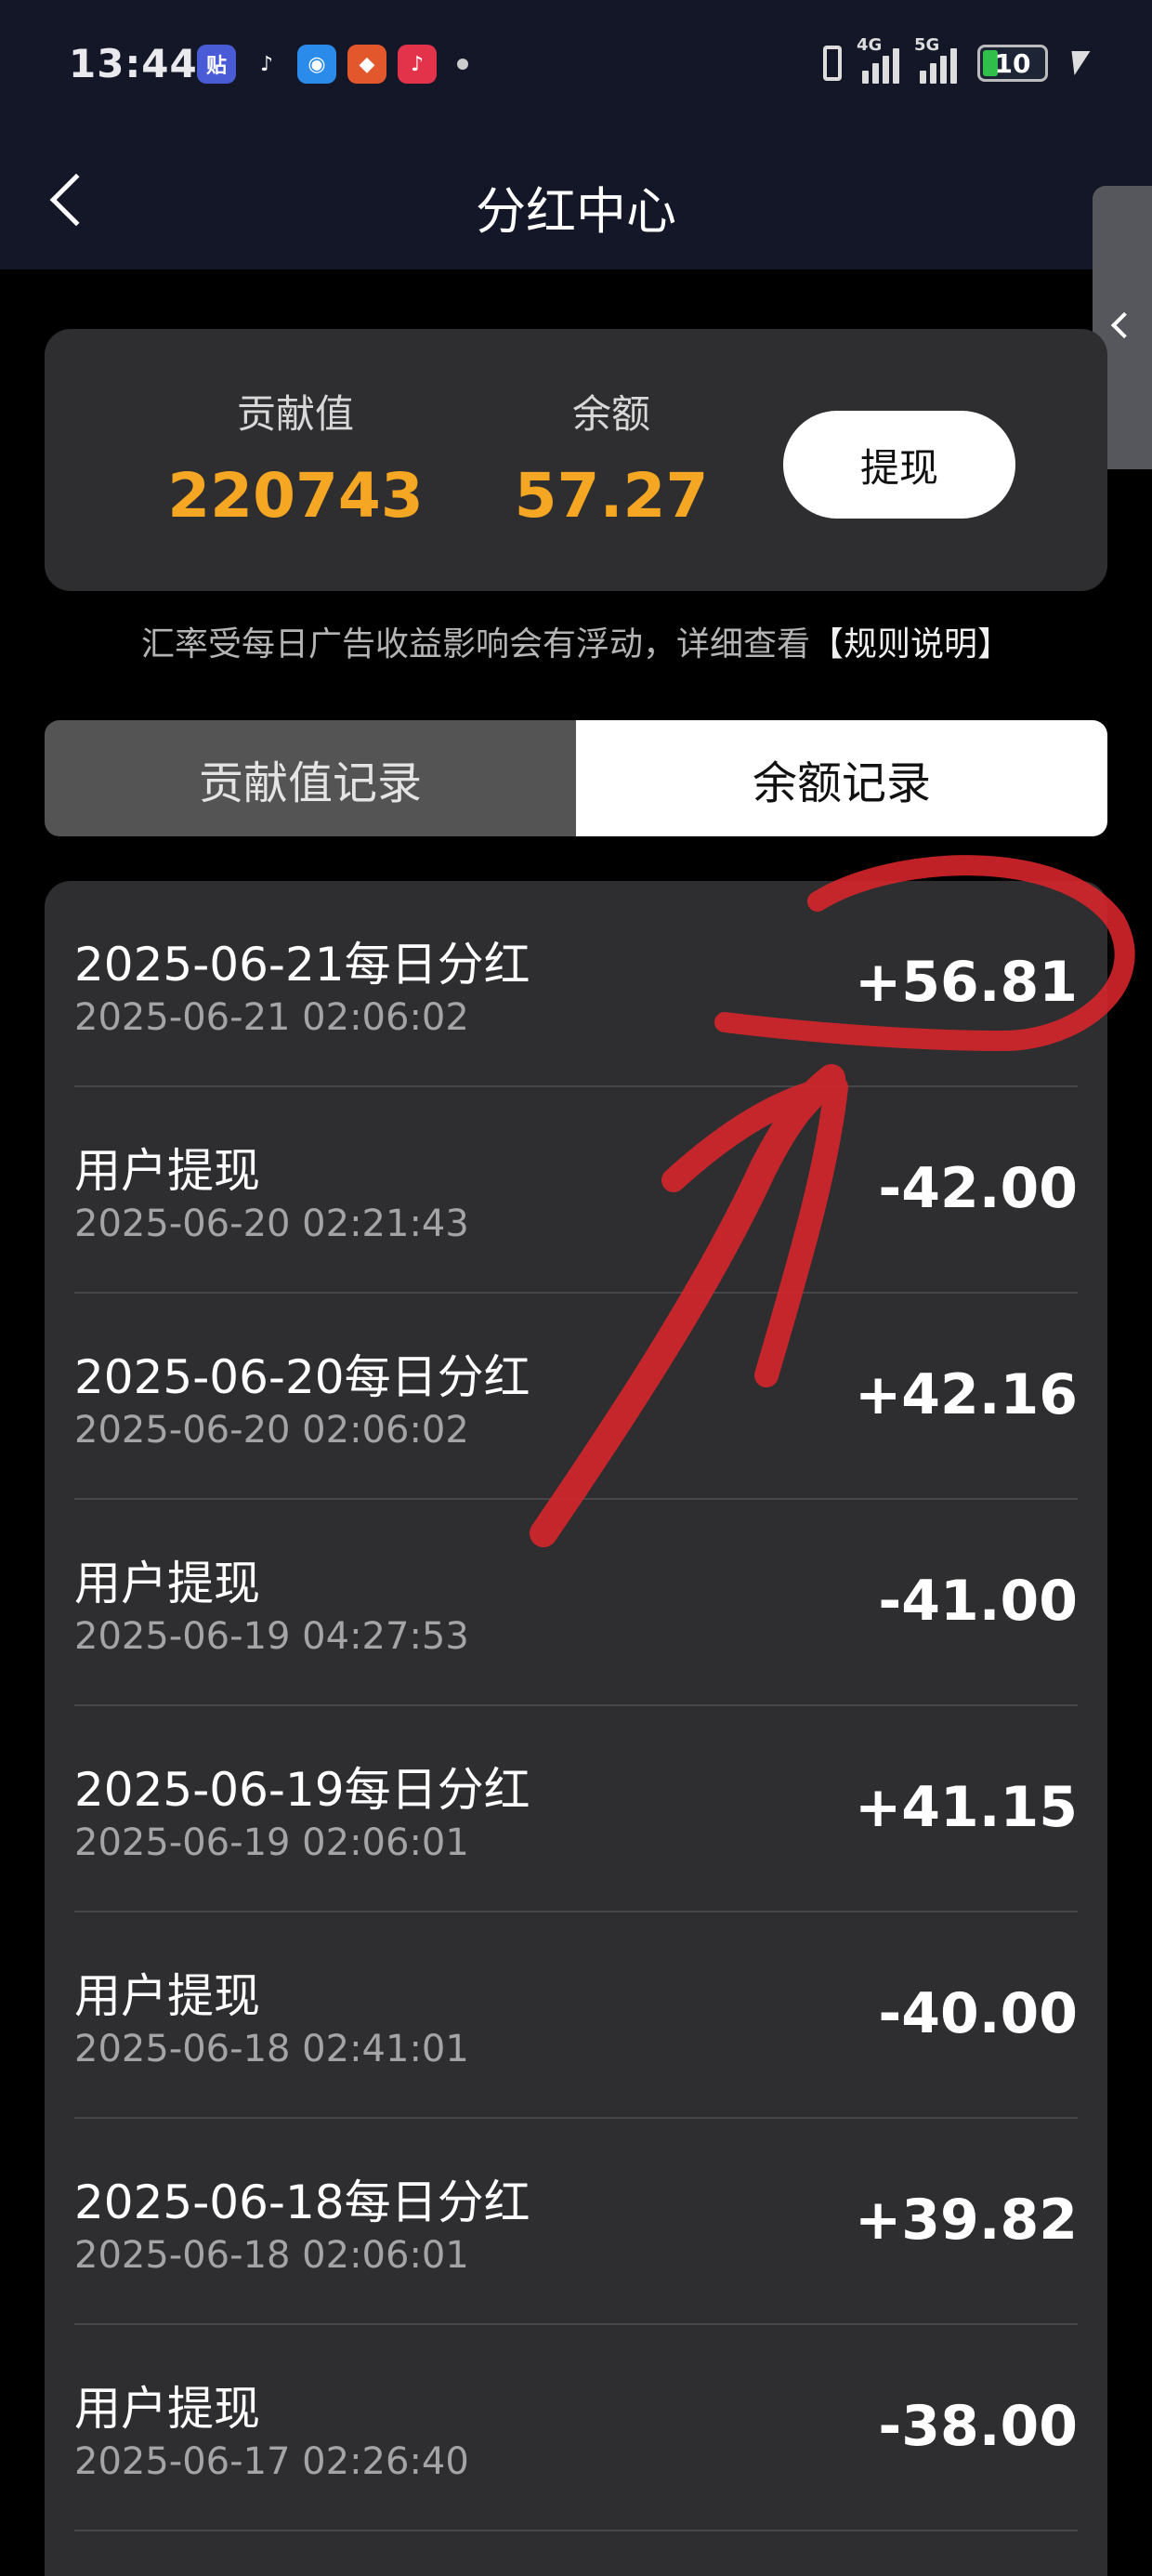  What do you see at coordinates (310, 778) in the screenshot?
I see `tab-contribution-records: 贡献值记录` at bounding box center [310, 778].